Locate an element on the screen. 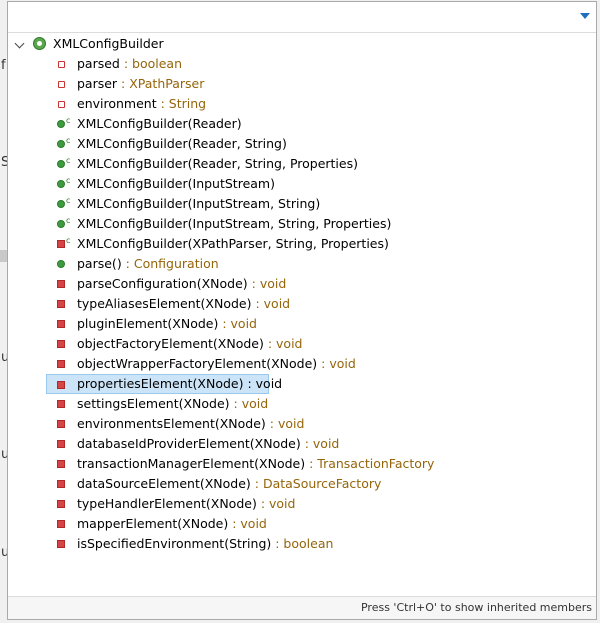 Image resolution: width=600 pixels, height=623 pixels. member-name: typeAliasesElement(XNode) is located at coordinates (164, 303).